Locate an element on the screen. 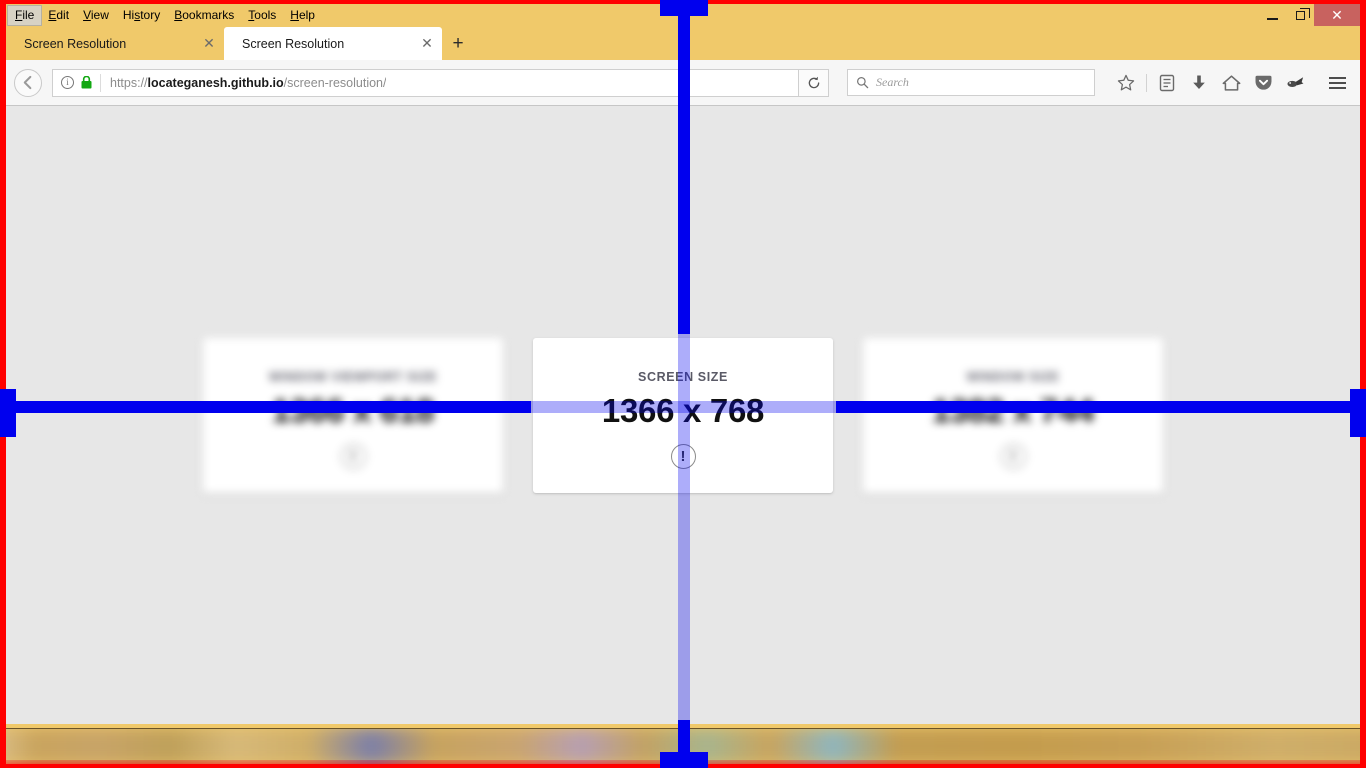  extension-icon is located at coordinates (1295, 83).